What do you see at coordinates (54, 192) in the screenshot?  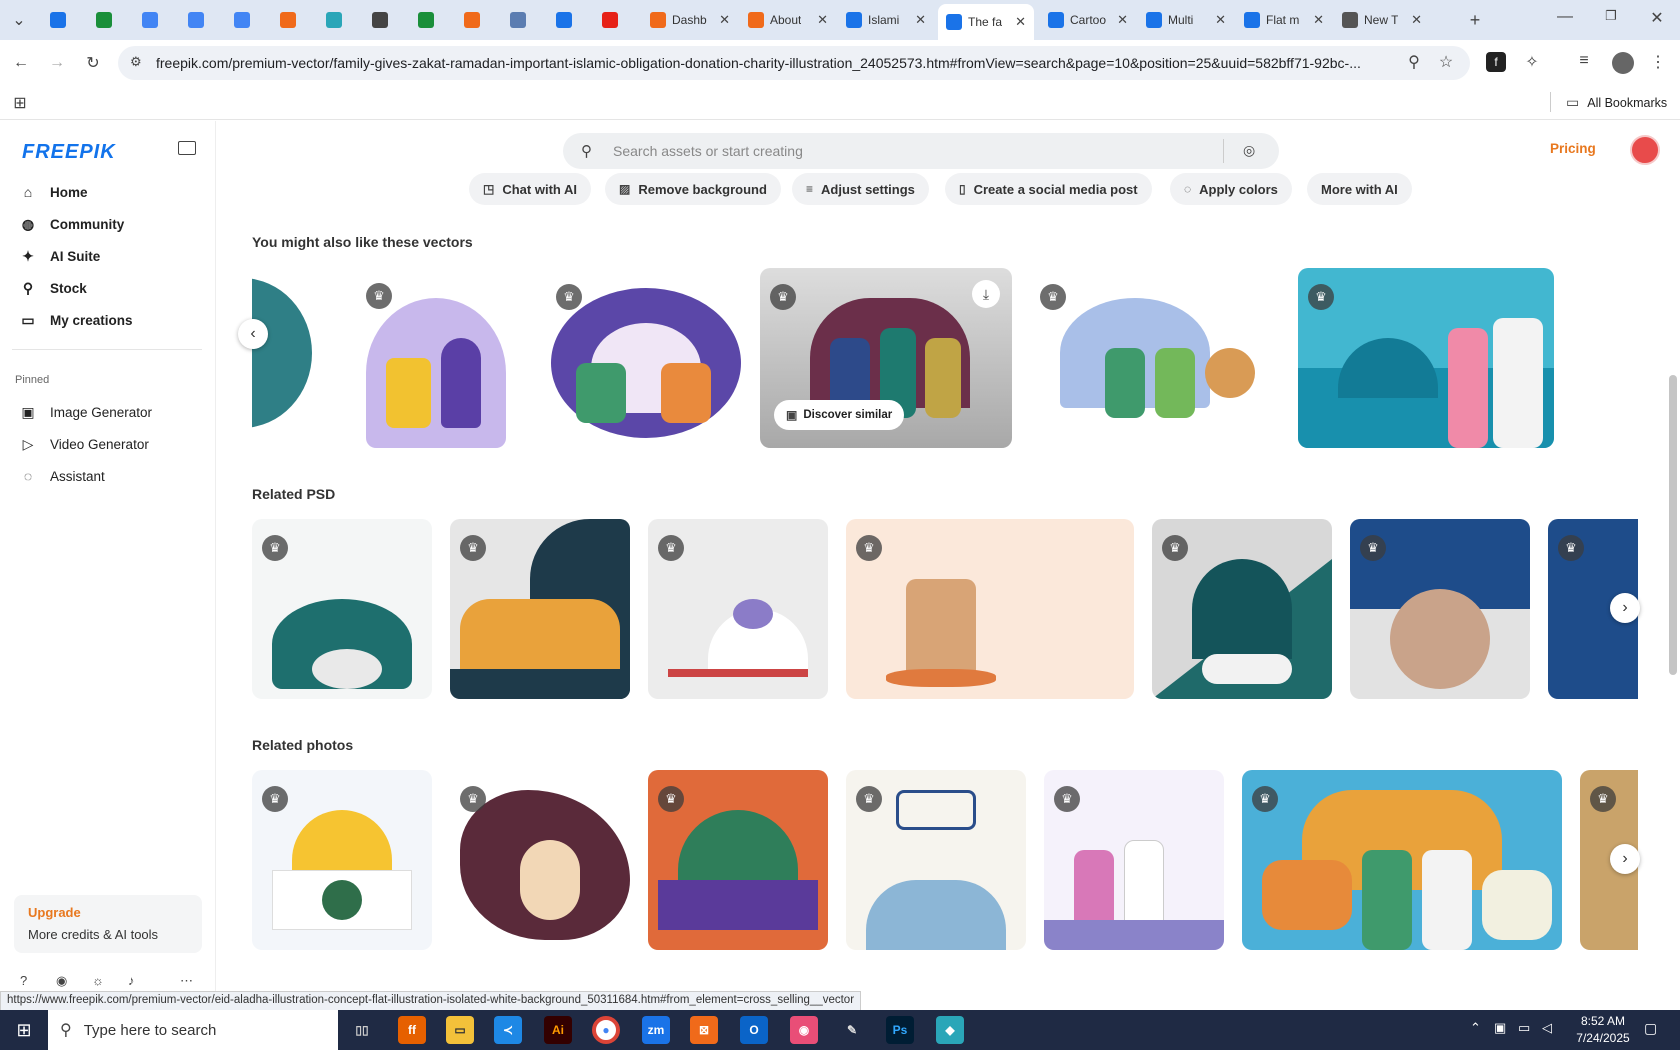 I see `sidebar-item-home: ⌂ Home` at bounding box center [54, 192].